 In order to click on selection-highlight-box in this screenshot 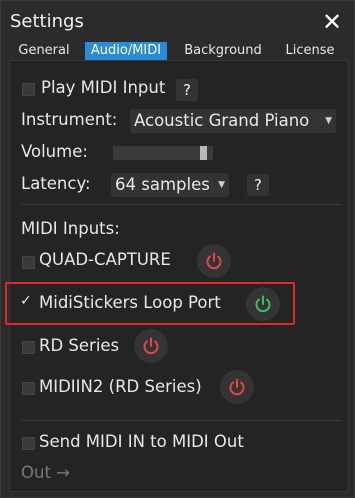, I will do `click(150, 303)`.